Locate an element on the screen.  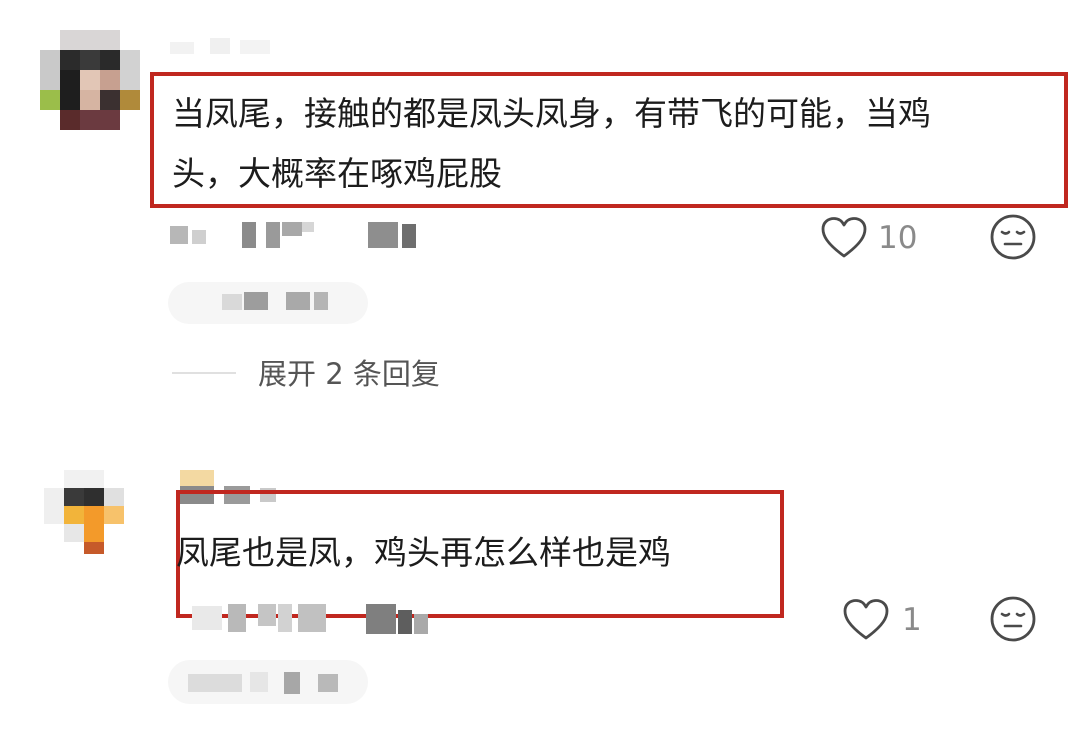
like-count: 10 is located at coordinates (898, 238).